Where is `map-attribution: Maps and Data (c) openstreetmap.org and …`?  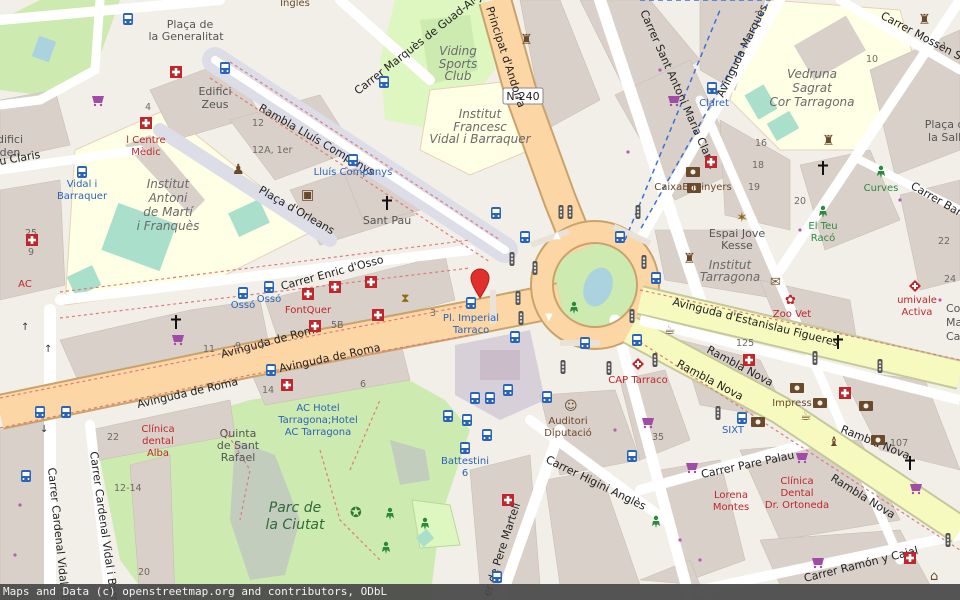
map-attribution: Maps and Data (c) openstreetmap.org and … is located at coordinates (480, 592).